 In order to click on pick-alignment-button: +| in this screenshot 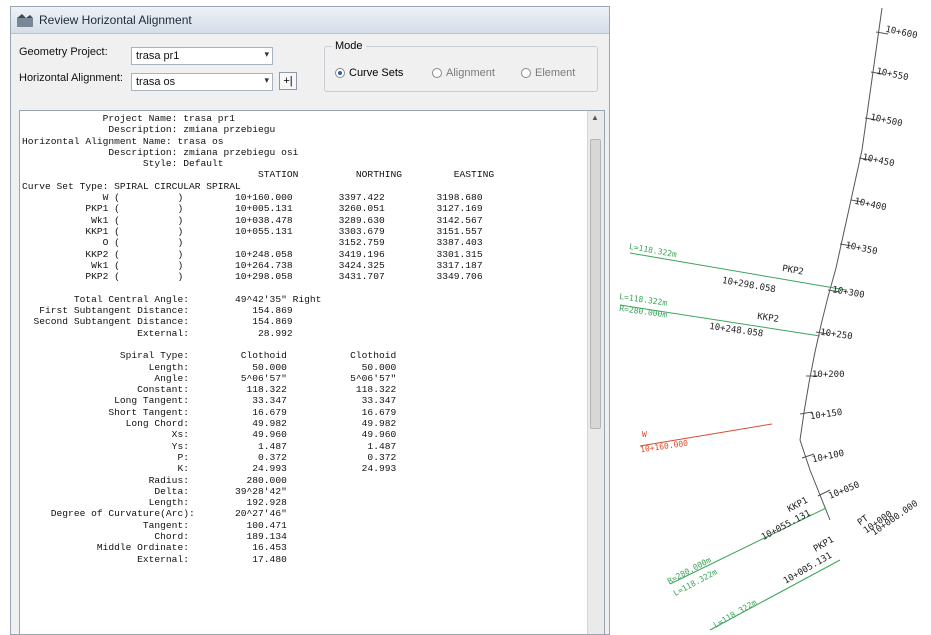, I will do `click(288, 81)`.